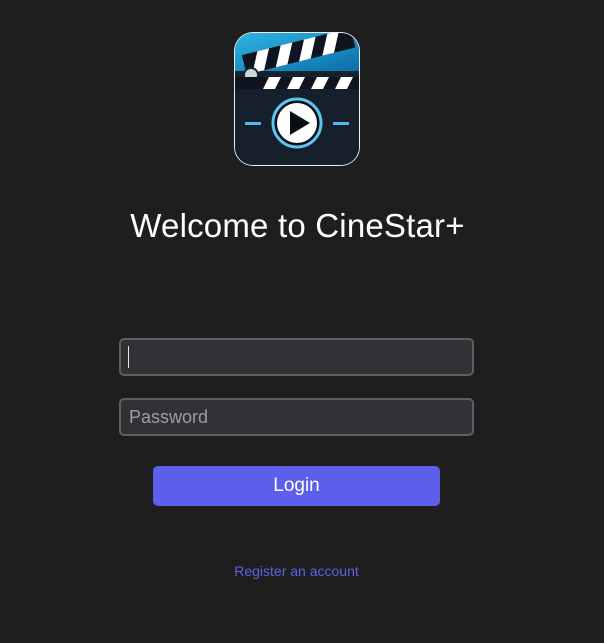 The image size is (604, 643). I want to click on username-input, so click(296, 357).